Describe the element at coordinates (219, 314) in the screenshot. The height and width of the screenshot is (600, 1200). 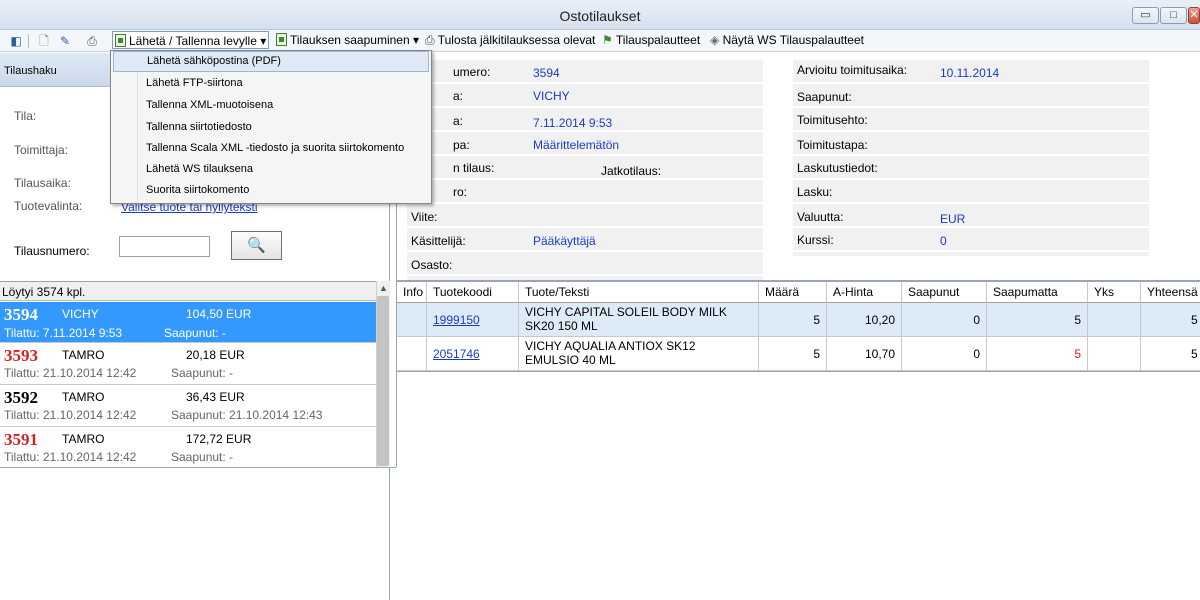
I see `order-amount: 104,50 EUR` at that location.